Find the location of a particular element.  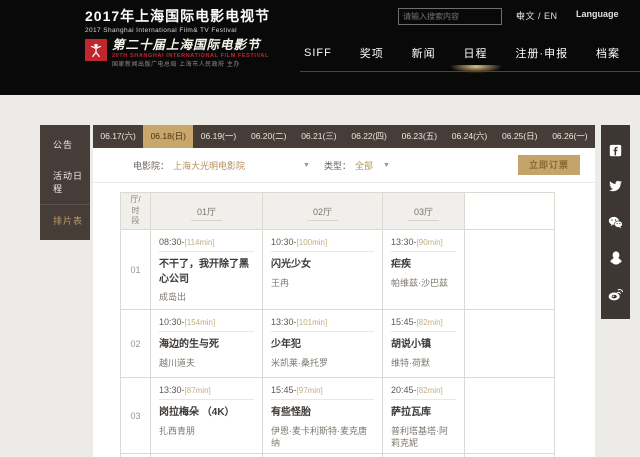

main-nav: SIFF 奖项 新闻 日程 注册·申报 档案 is located at coordinates (462, 53).